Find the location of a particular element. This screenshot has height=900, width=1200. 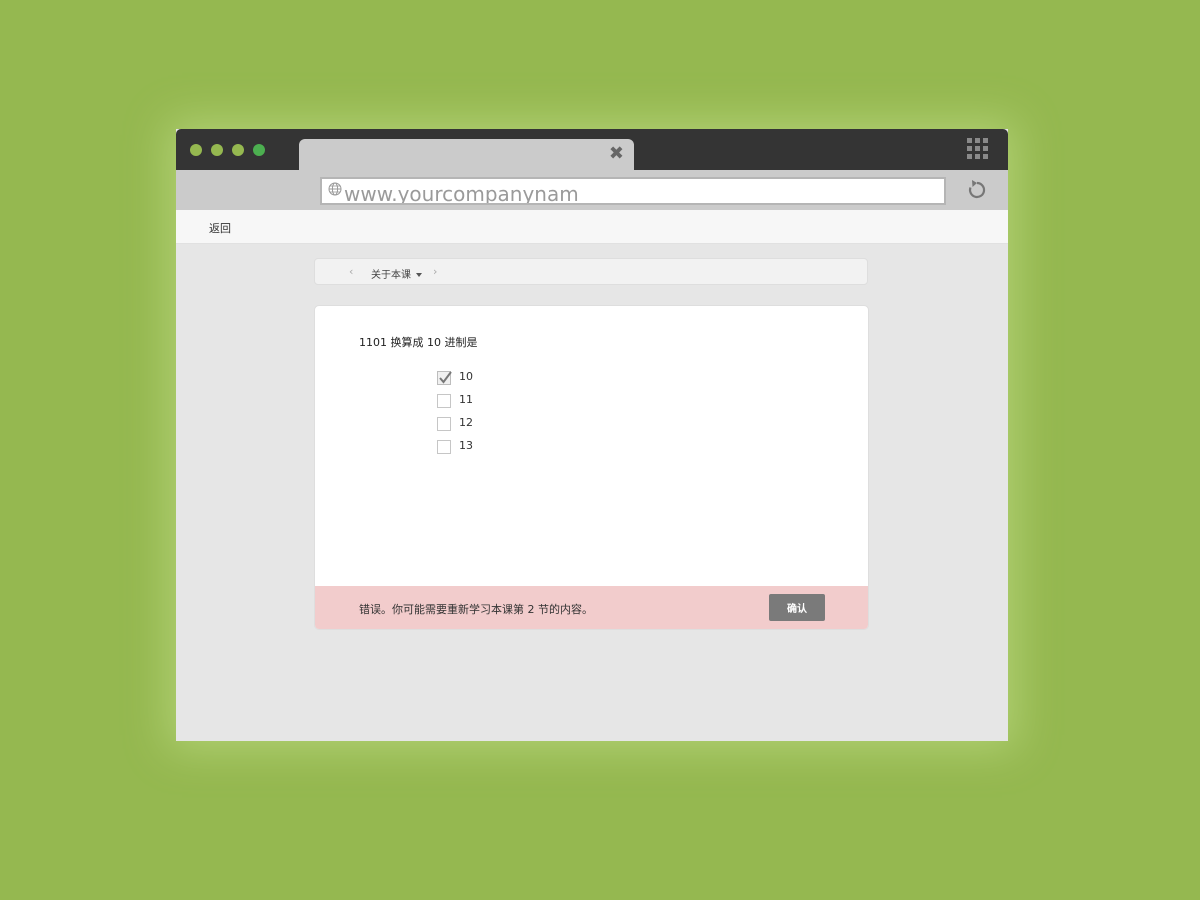

feedback-banner: 错误。你可能需要重新学习本课第 2 节的内容。 确认 is located at coordinates (591, 607).